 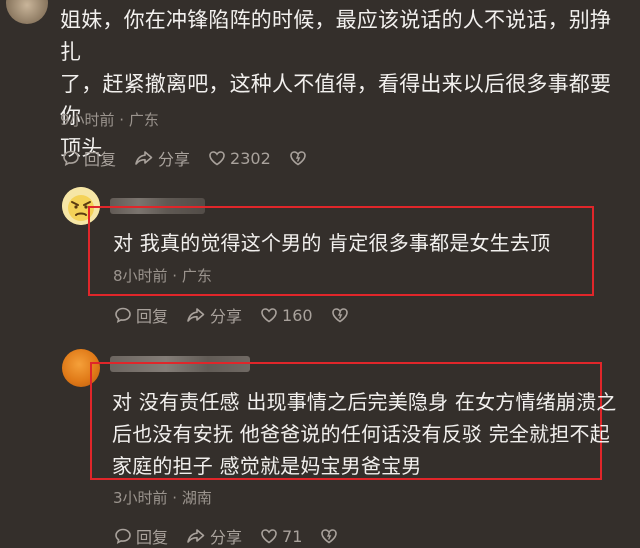 I want to click on comment-meta: 9小时前 · 广东, so click(x=109, y=120).